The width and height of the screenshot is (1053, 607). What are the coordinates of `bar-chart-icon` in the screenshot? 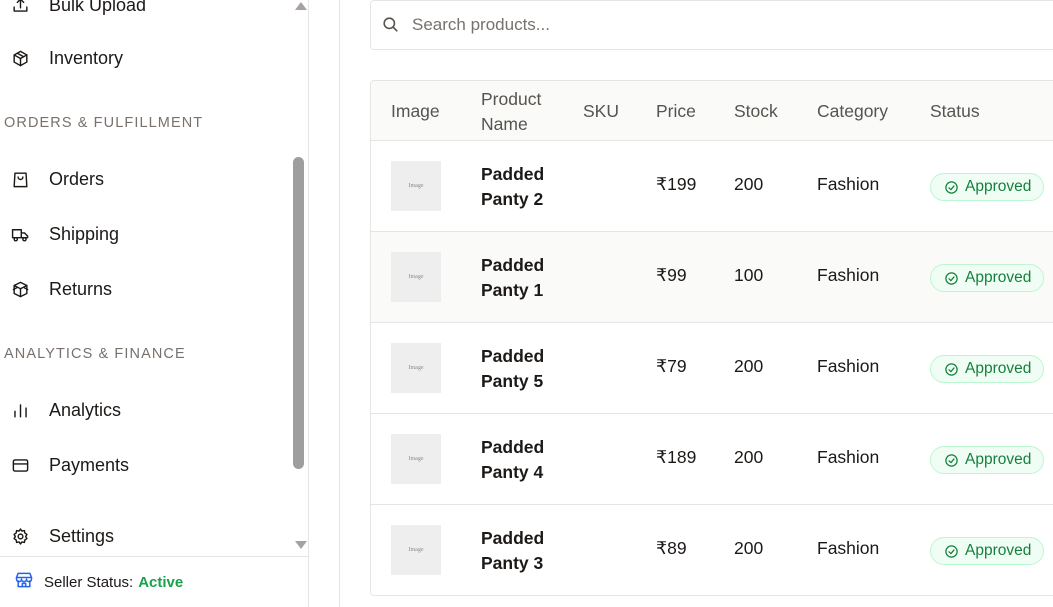 It's located at (20, 410).